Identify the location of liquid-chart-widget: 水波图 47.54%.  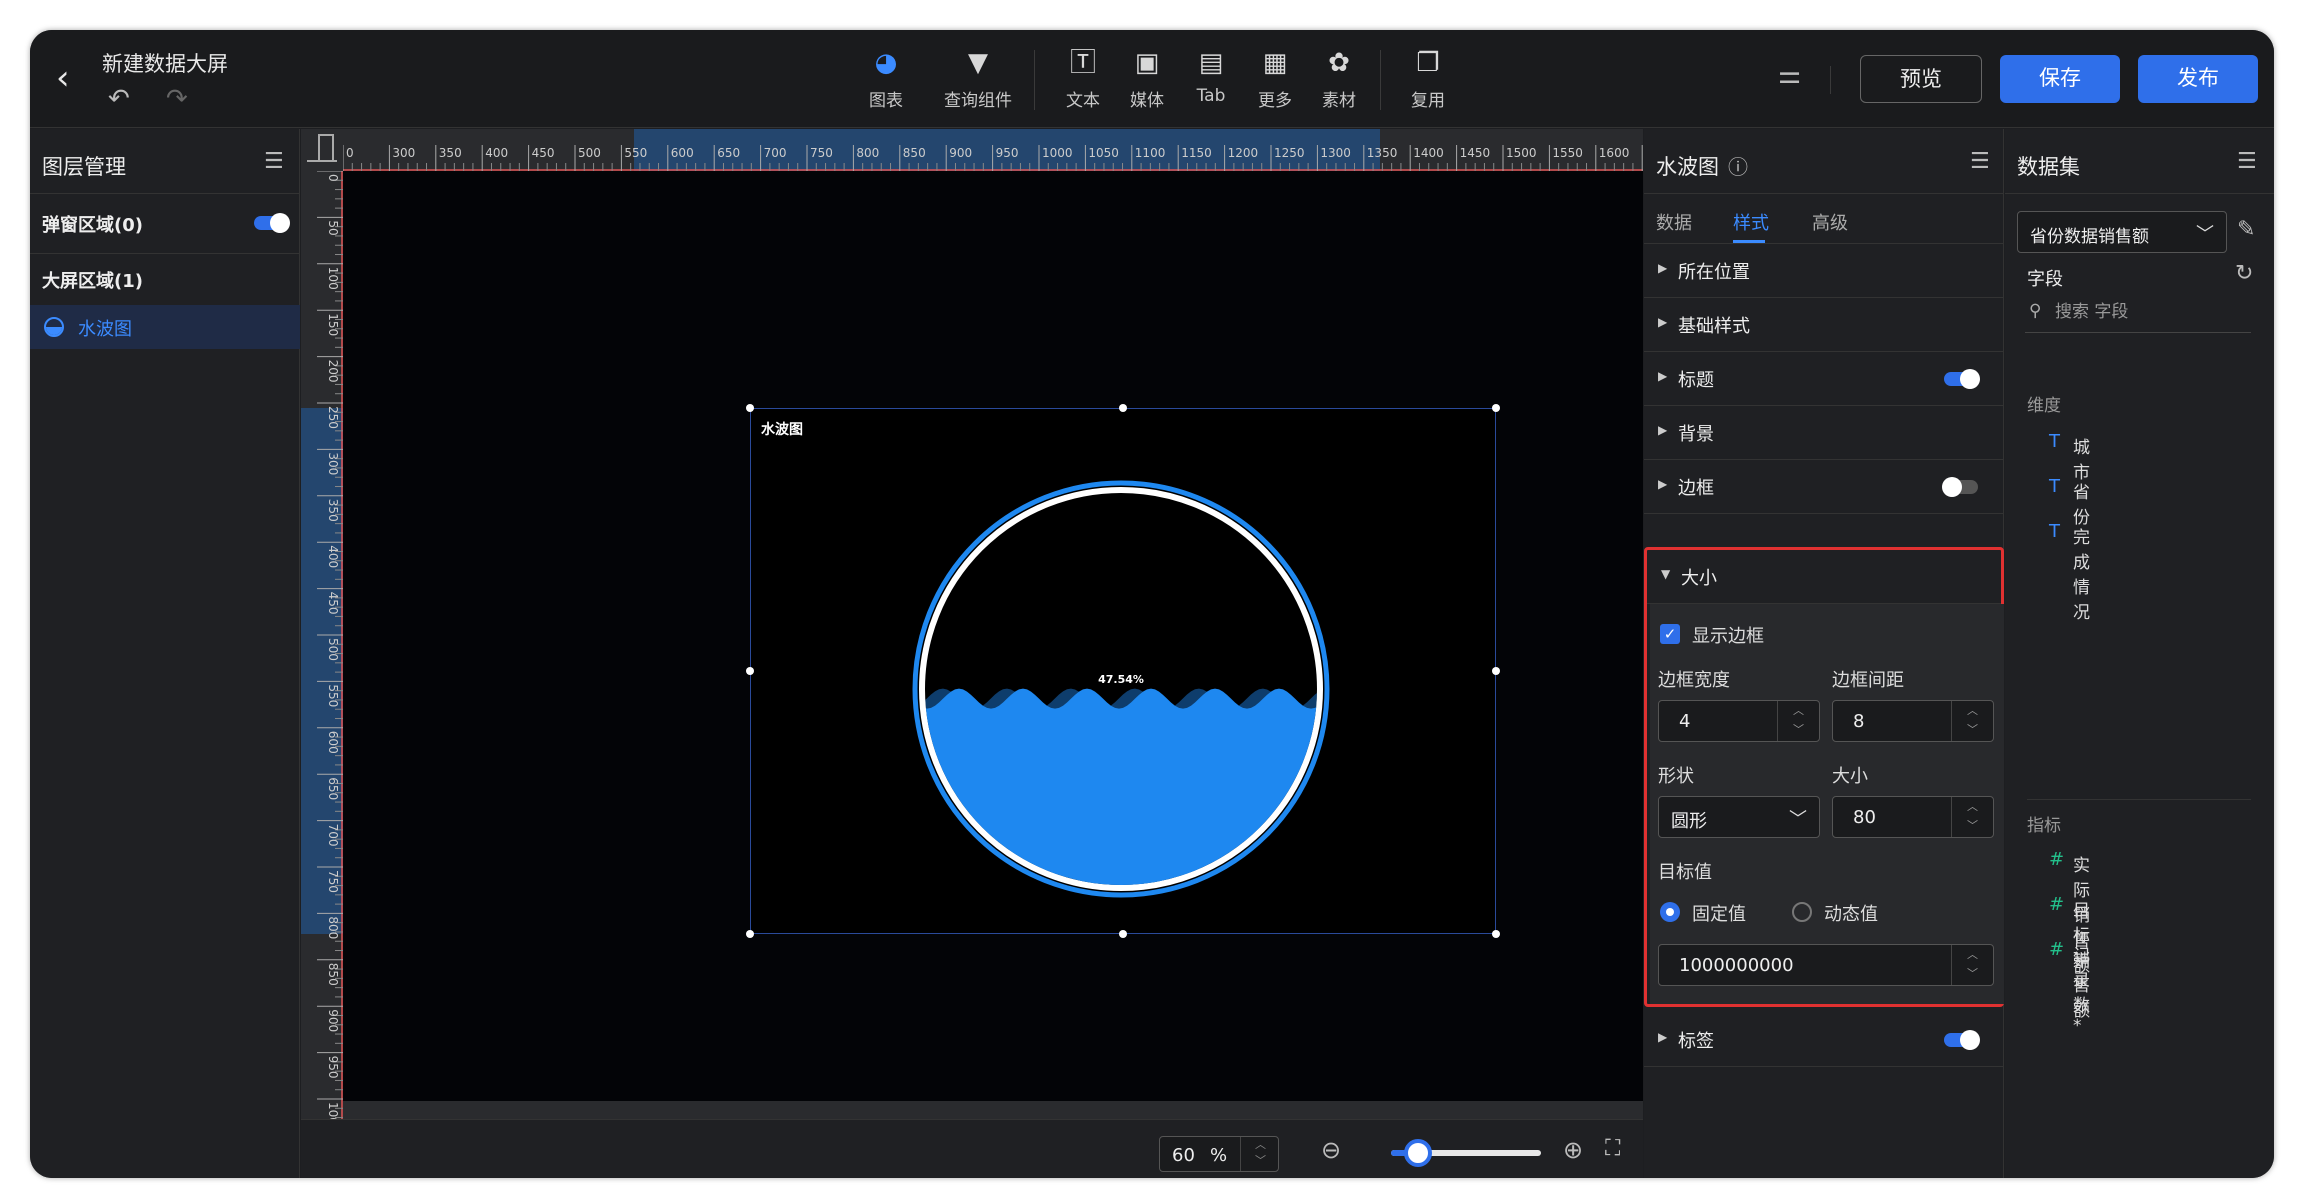
(1123, 671).